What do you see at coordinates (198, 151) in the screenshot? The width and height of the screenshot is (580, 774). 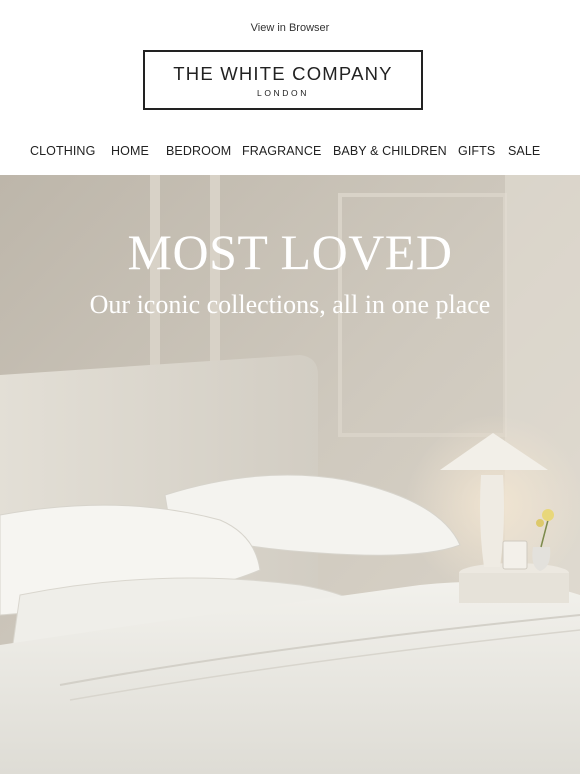 I see `nav-item-bedroom: BEDROOM` at bounding box center [198, 151].